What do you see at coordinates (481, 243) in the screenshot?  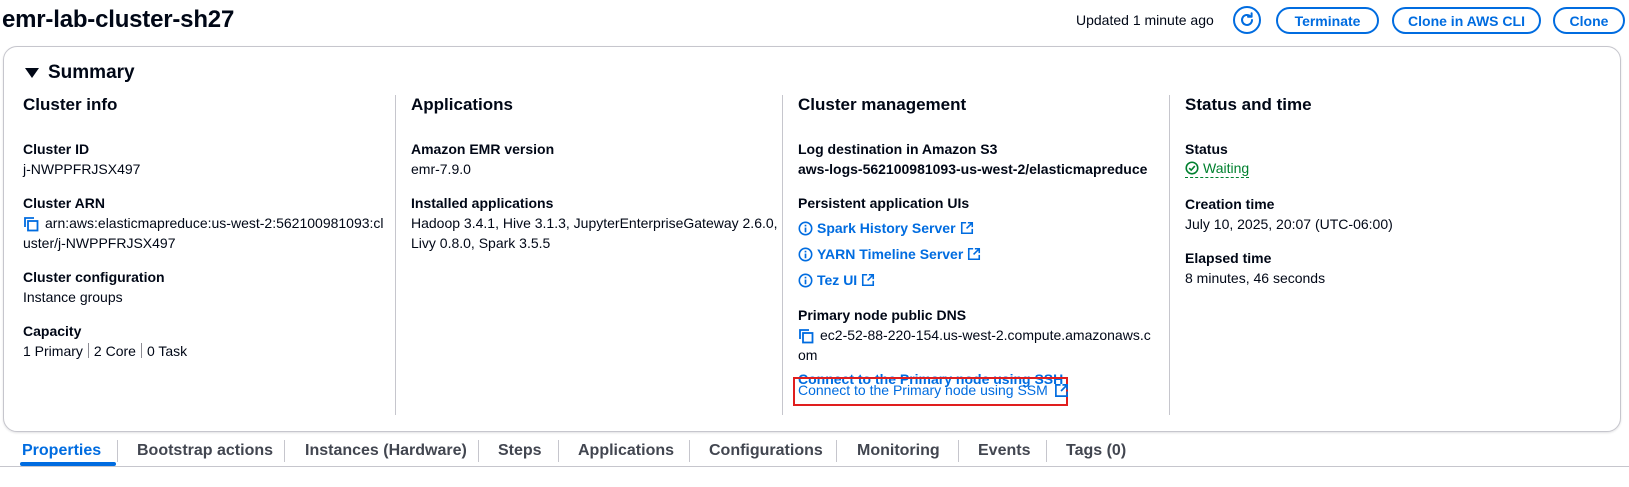 I see `installed-applications-line2: Livy 0.8.0, Spark 3.5.5` at bounding box center [481, 243].